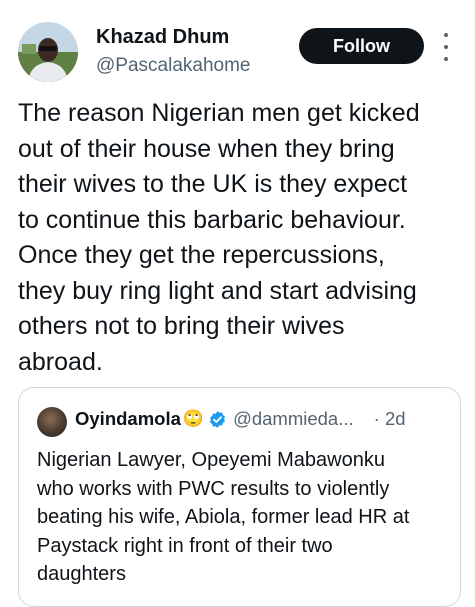 This screenshot has height=607, width=475. Describe the element at coordinates (211, 460) in the screenshot. I see `quoted-line: Nigerian Lawyer, Opeyemi Mabawonku` at that location.